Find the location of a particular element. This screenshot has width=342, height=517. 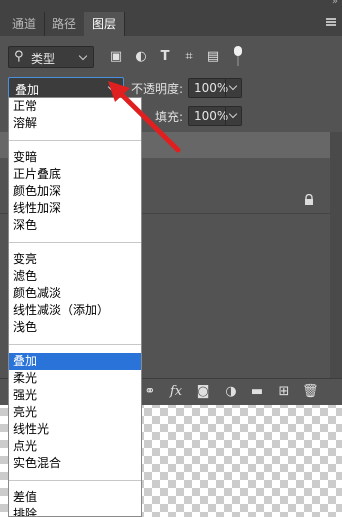

blend-mode-label: 叠加 is located at coordinates (27, 90).